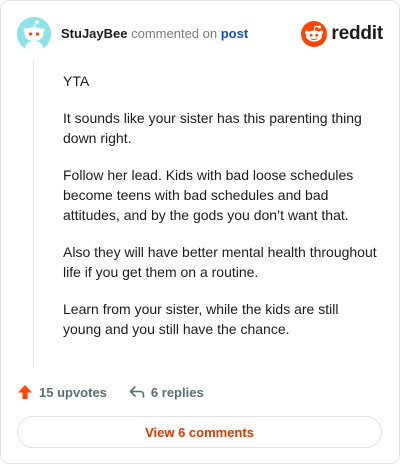 This screenshot has width=400, height=464. I want to click on reddit-logo: reddit, so click(342, 34).